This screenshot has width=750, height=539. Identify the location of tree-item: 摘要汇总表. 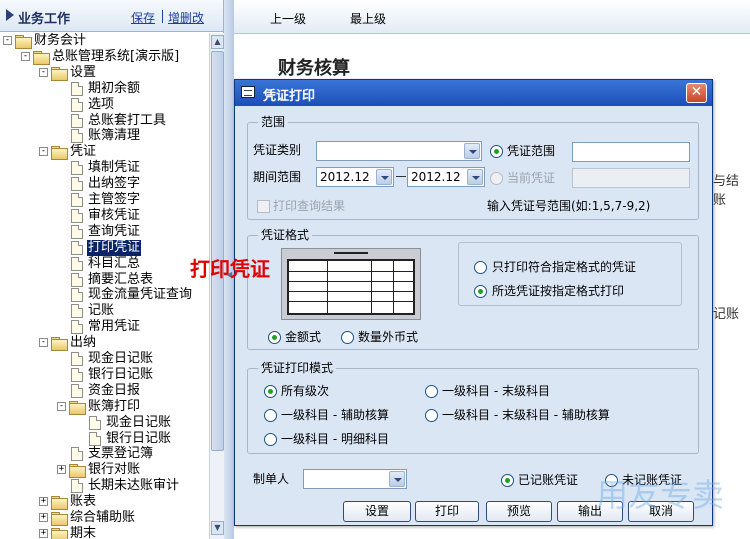
(104, 280).